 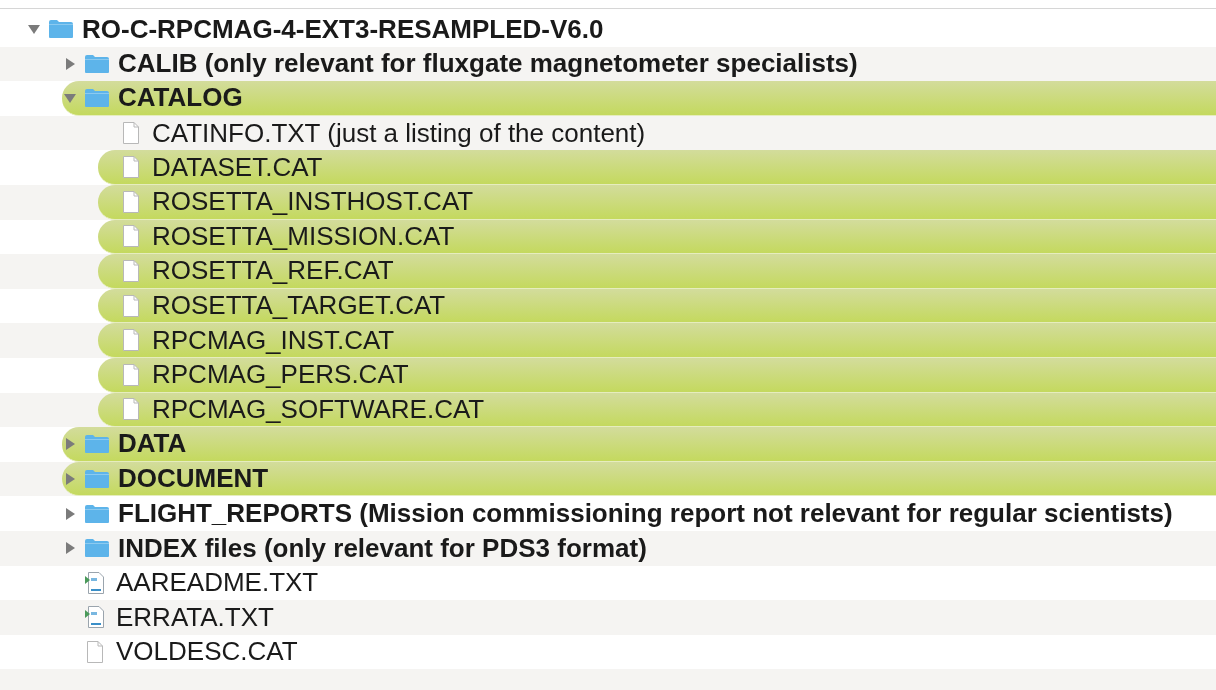 What do you see at coordinates (299, 306) in the screenshot?
I see `file-name: ROSETTA_TARGET.CAT` at bounding box center [299, 306].